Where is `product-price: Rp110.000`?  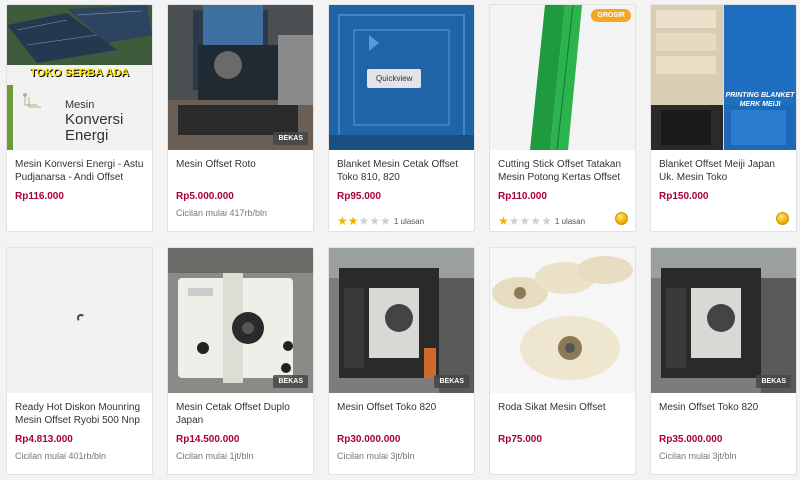
product-price: Rp110.000 is located at coordinates (522, 196).